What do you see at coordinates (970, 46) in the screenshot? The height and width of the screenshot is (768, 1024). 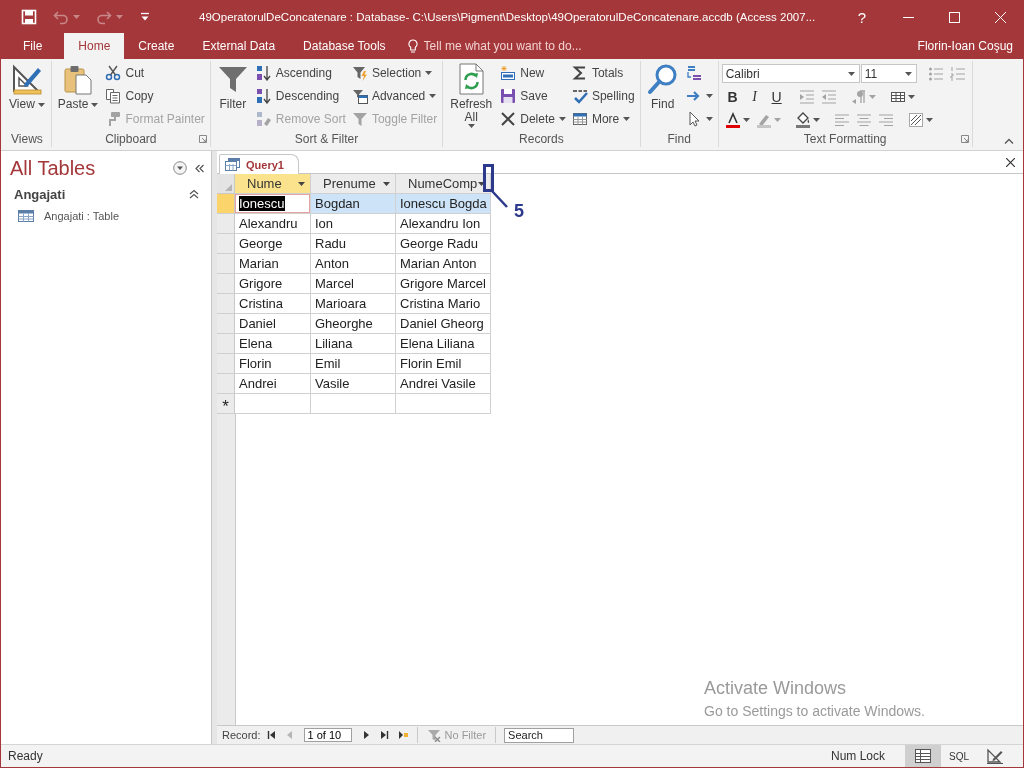 I see `user-name: Florin-Ioan Coşug` at bounding box center [970, 46].